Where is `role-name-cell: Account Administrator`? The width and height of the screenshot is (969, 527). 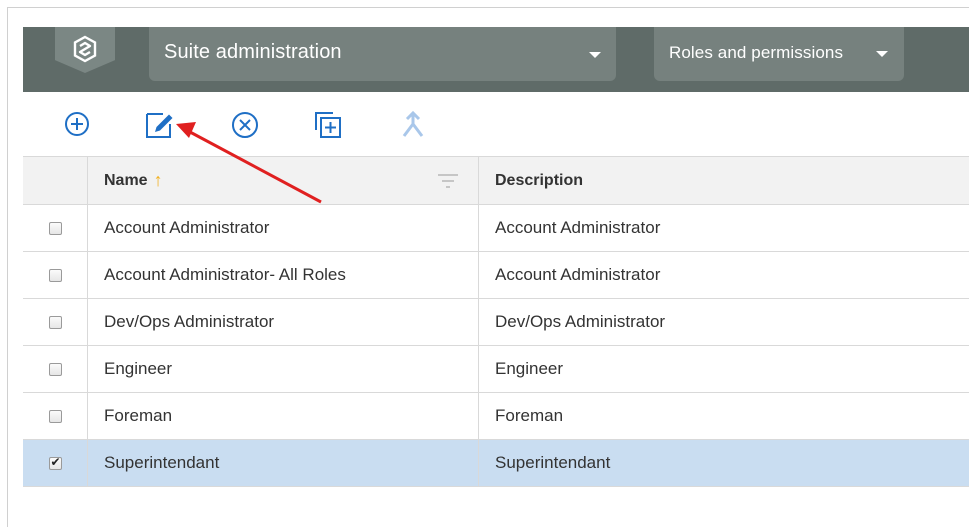
role-name-cell: Account Administrator is located at coordinates (283, 228).